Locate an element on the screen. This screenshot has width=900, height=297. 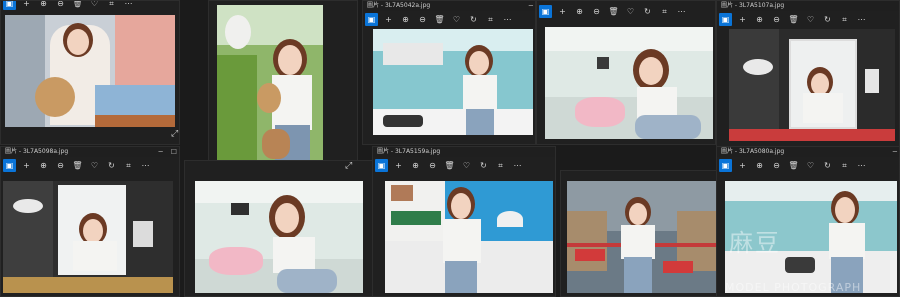
photo-viewer-window-5: 圖片 - 3L7A5107a.jpg ▣ + ⊕ ⊖ 🗑 ♡ ↻ ⌗ ⋯ is located at coordinates (808, 74).